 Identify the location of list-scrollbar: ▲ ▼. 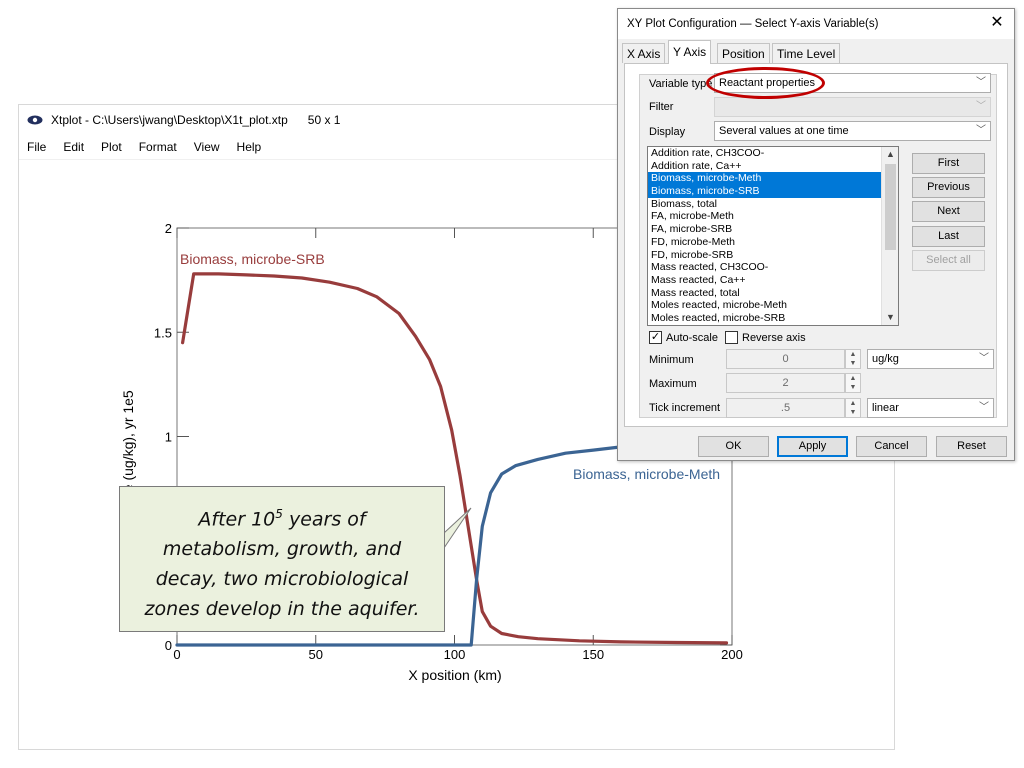
(889, 236).